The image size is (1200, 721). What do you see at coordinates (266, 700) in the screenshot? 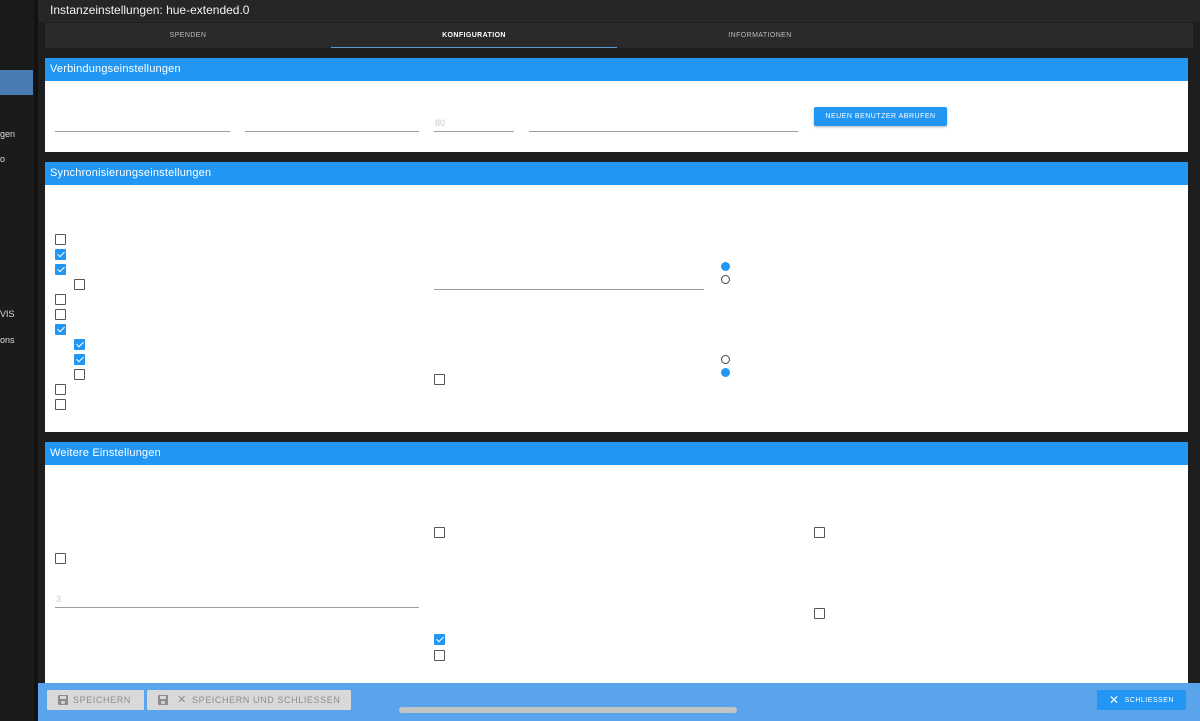
I see `save-and-close-label: SPEICHERN UND SCHLIESSEN` at bounding box center [266, 700].